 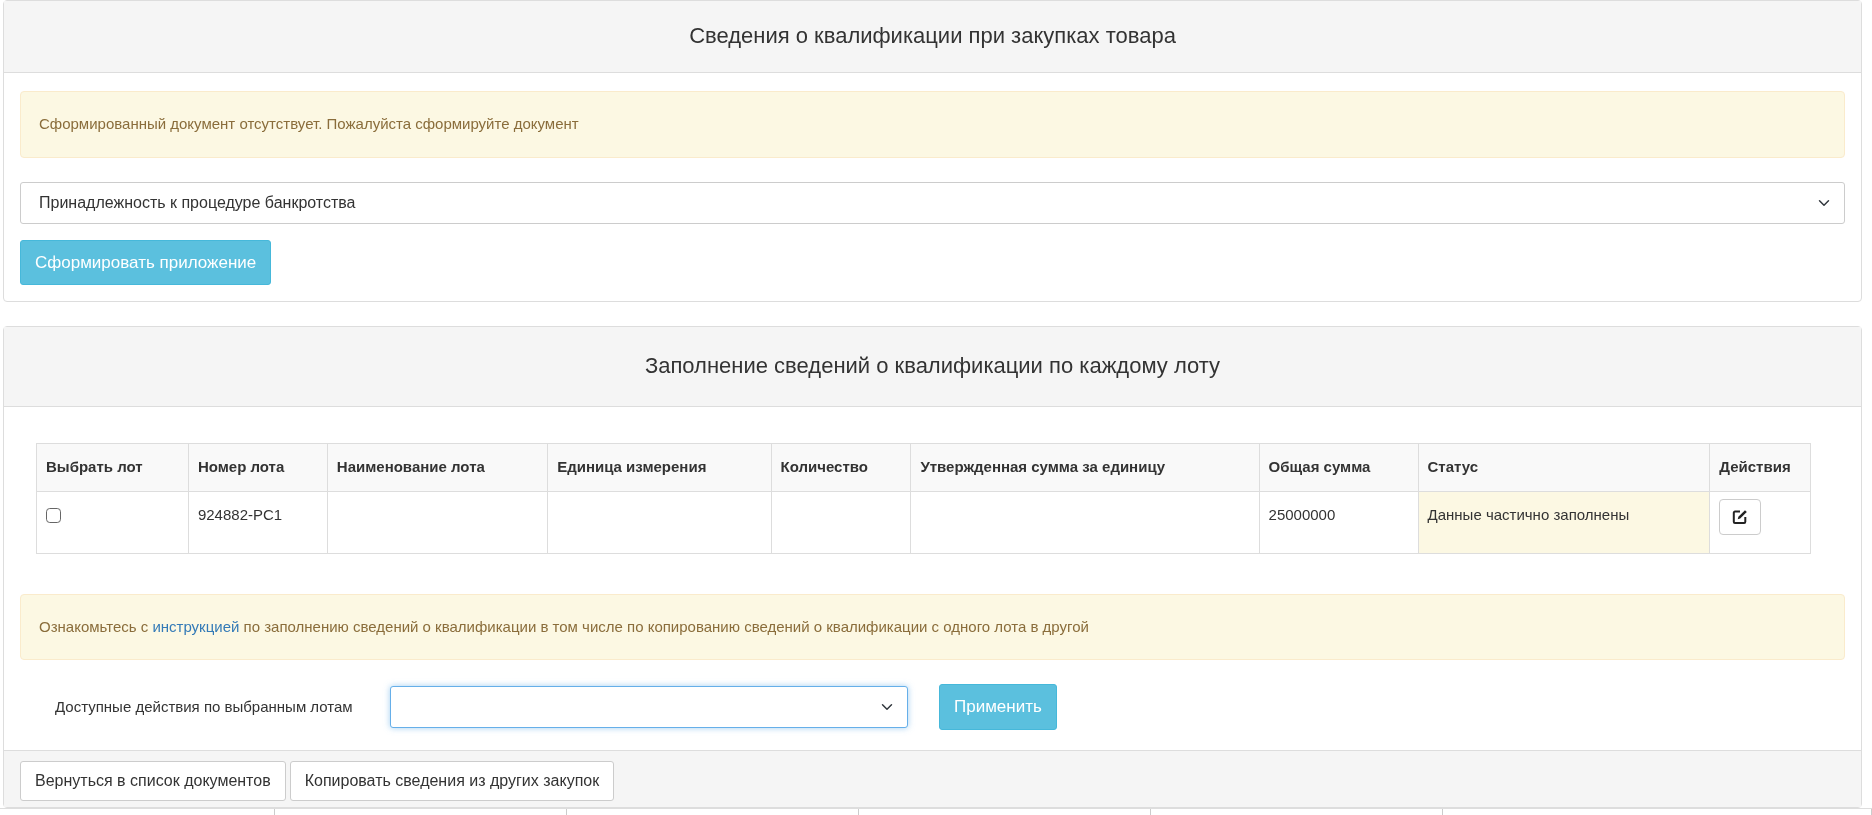 I want to click on column-header: Наименование лота, so click(x=437, y=467).